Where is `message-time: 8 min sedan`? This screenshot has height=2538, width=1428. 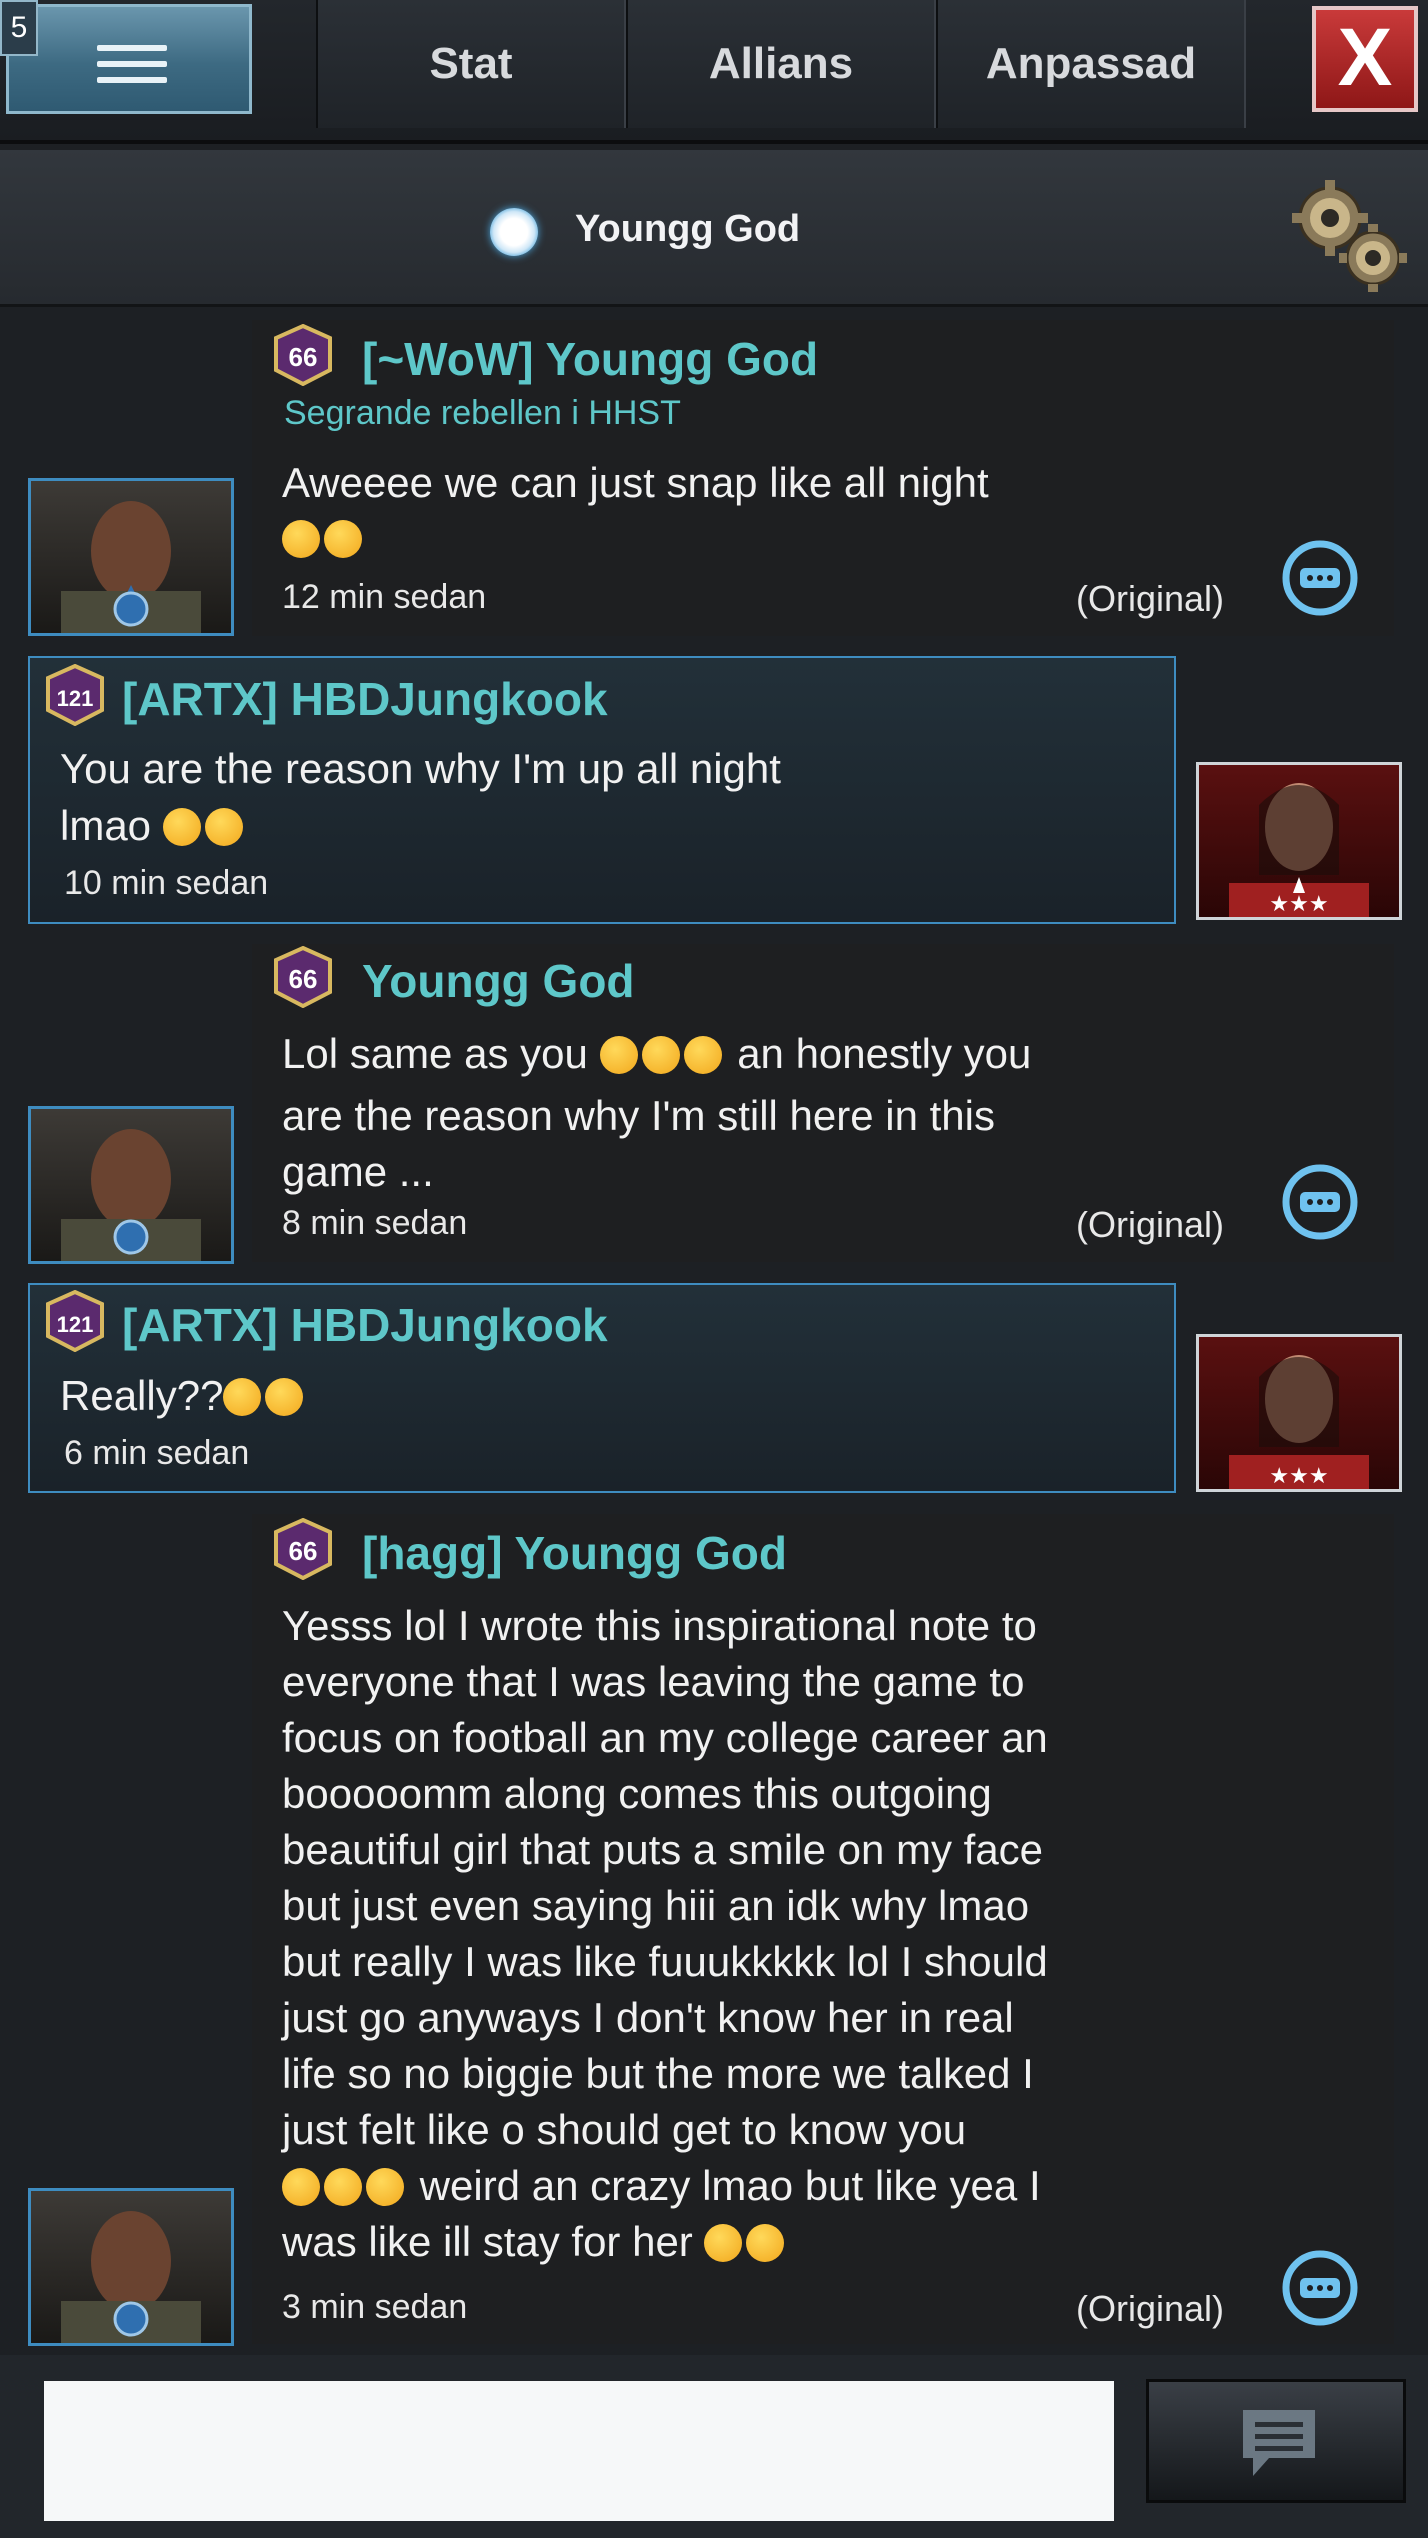 message-time: 8 min sedan is located at coordinates (375, 1223).